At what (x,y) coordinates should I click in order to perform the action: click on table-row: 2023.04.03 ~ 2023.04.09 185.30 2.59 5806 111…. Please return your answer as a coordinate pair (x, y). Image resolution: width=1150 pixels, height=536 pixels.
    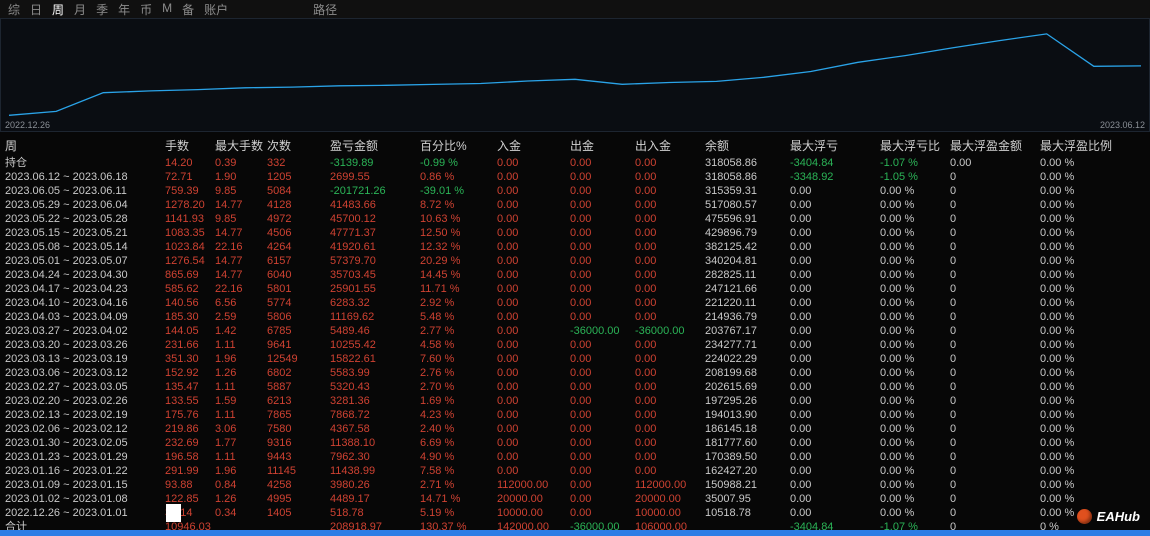
    Looking at the image, I should click on (575, 317).